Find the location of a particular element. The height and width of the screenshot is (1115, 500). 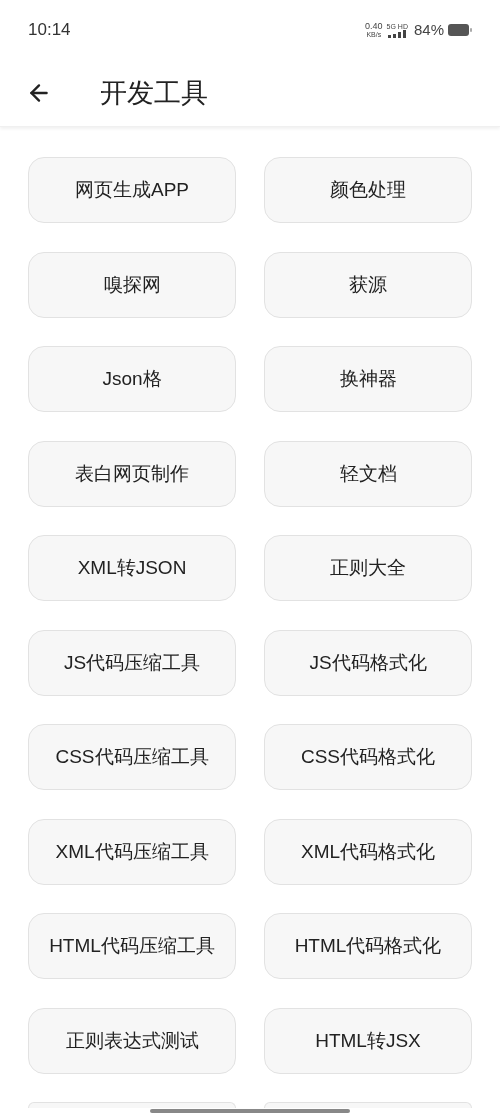

tool-button: HTML转JSX is located at coordinates (368, 1040).